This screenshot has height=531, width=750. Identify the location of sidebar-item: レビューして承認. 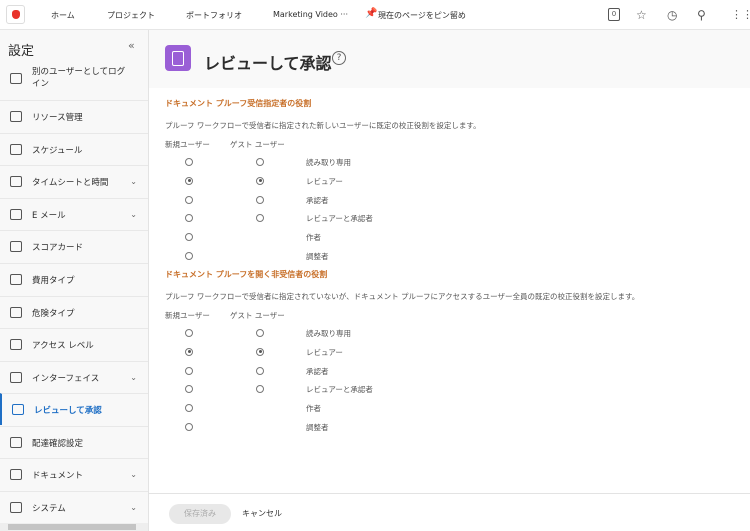
(74, 409).